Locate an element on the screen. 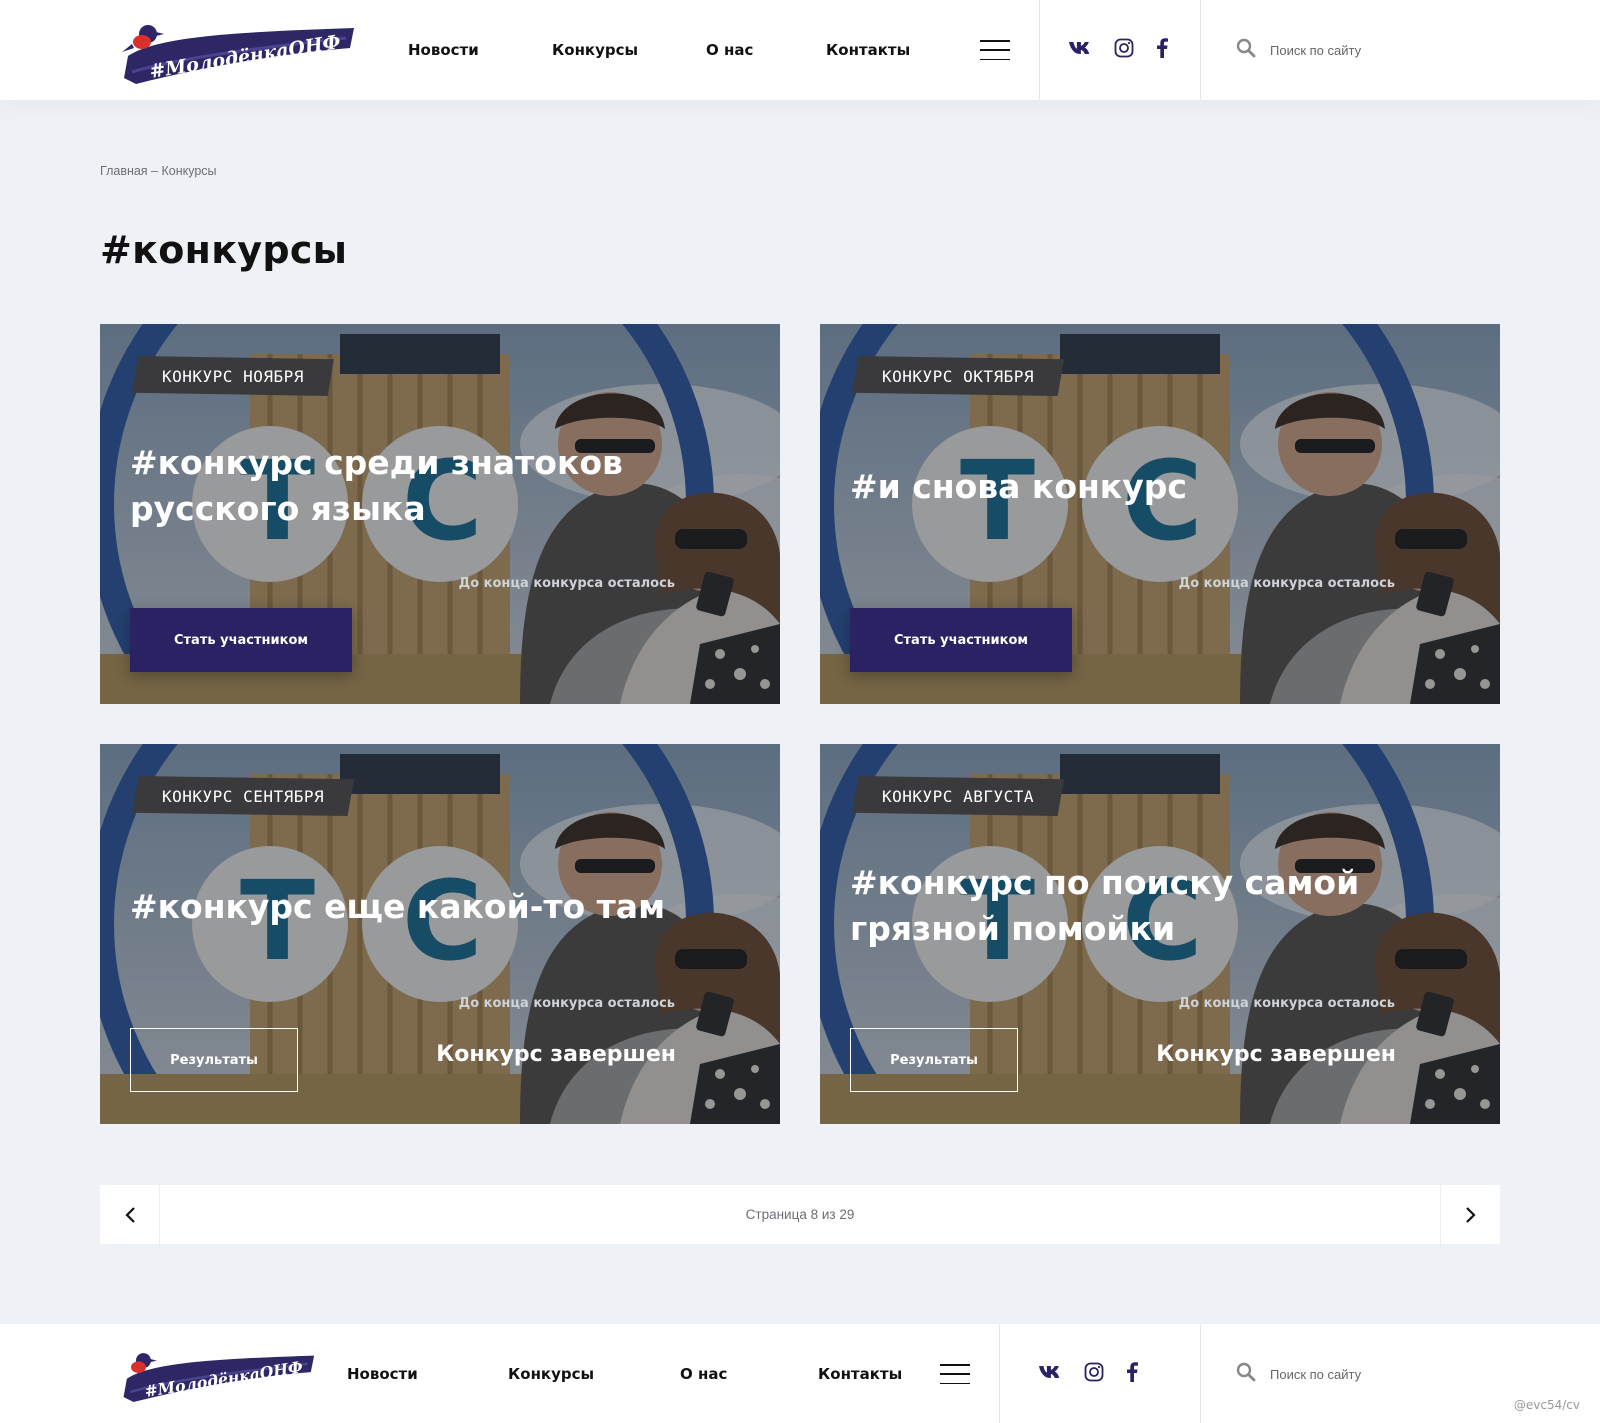 The width and height of the screenshot is (1600, 1423). tag-label: Конкурс октября is located at coordinates (958, 376).